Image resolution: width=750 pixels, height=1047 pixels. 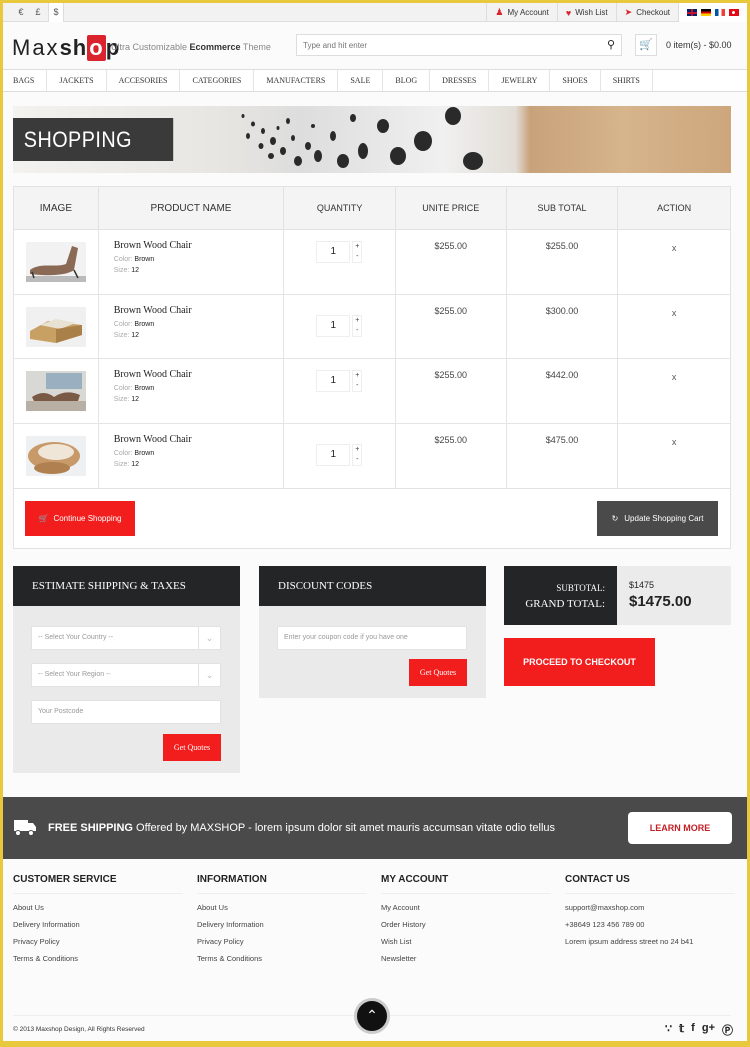 What do you see at coordinates (575, 80) in the screenshot?
I see `nav-shoes: SHOES` at bounding box center [575, 80].